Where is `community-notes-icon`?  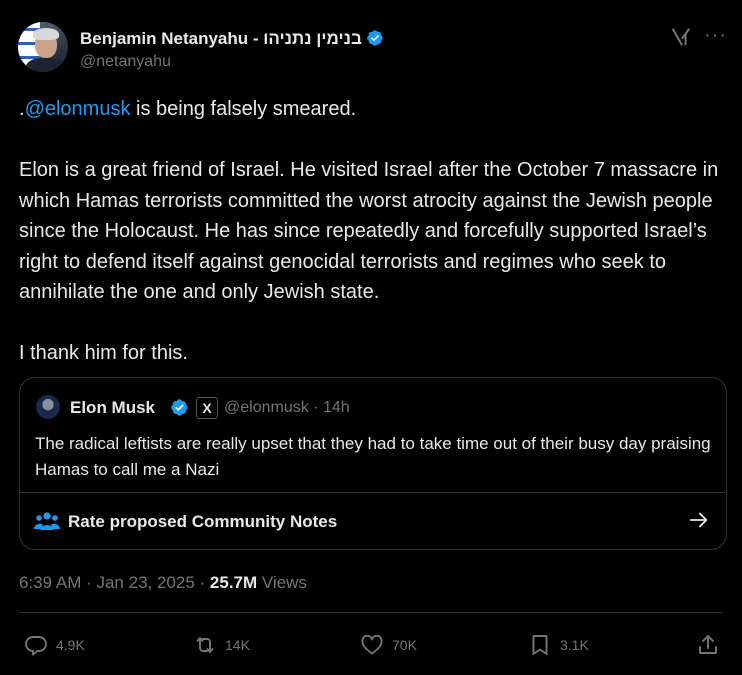 community-notes-icon is located at coordinates (47, 521).